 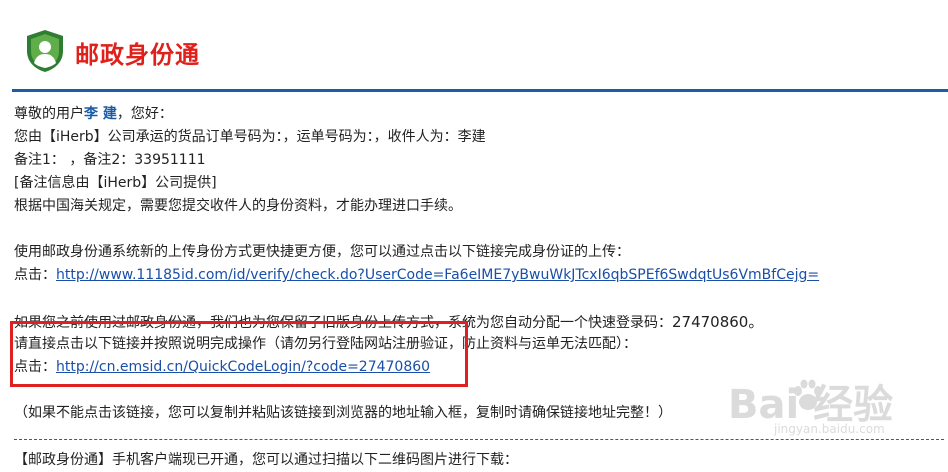 I want to click on watermark-url: jingyan.baidu.com, so click(x=829, y=429).